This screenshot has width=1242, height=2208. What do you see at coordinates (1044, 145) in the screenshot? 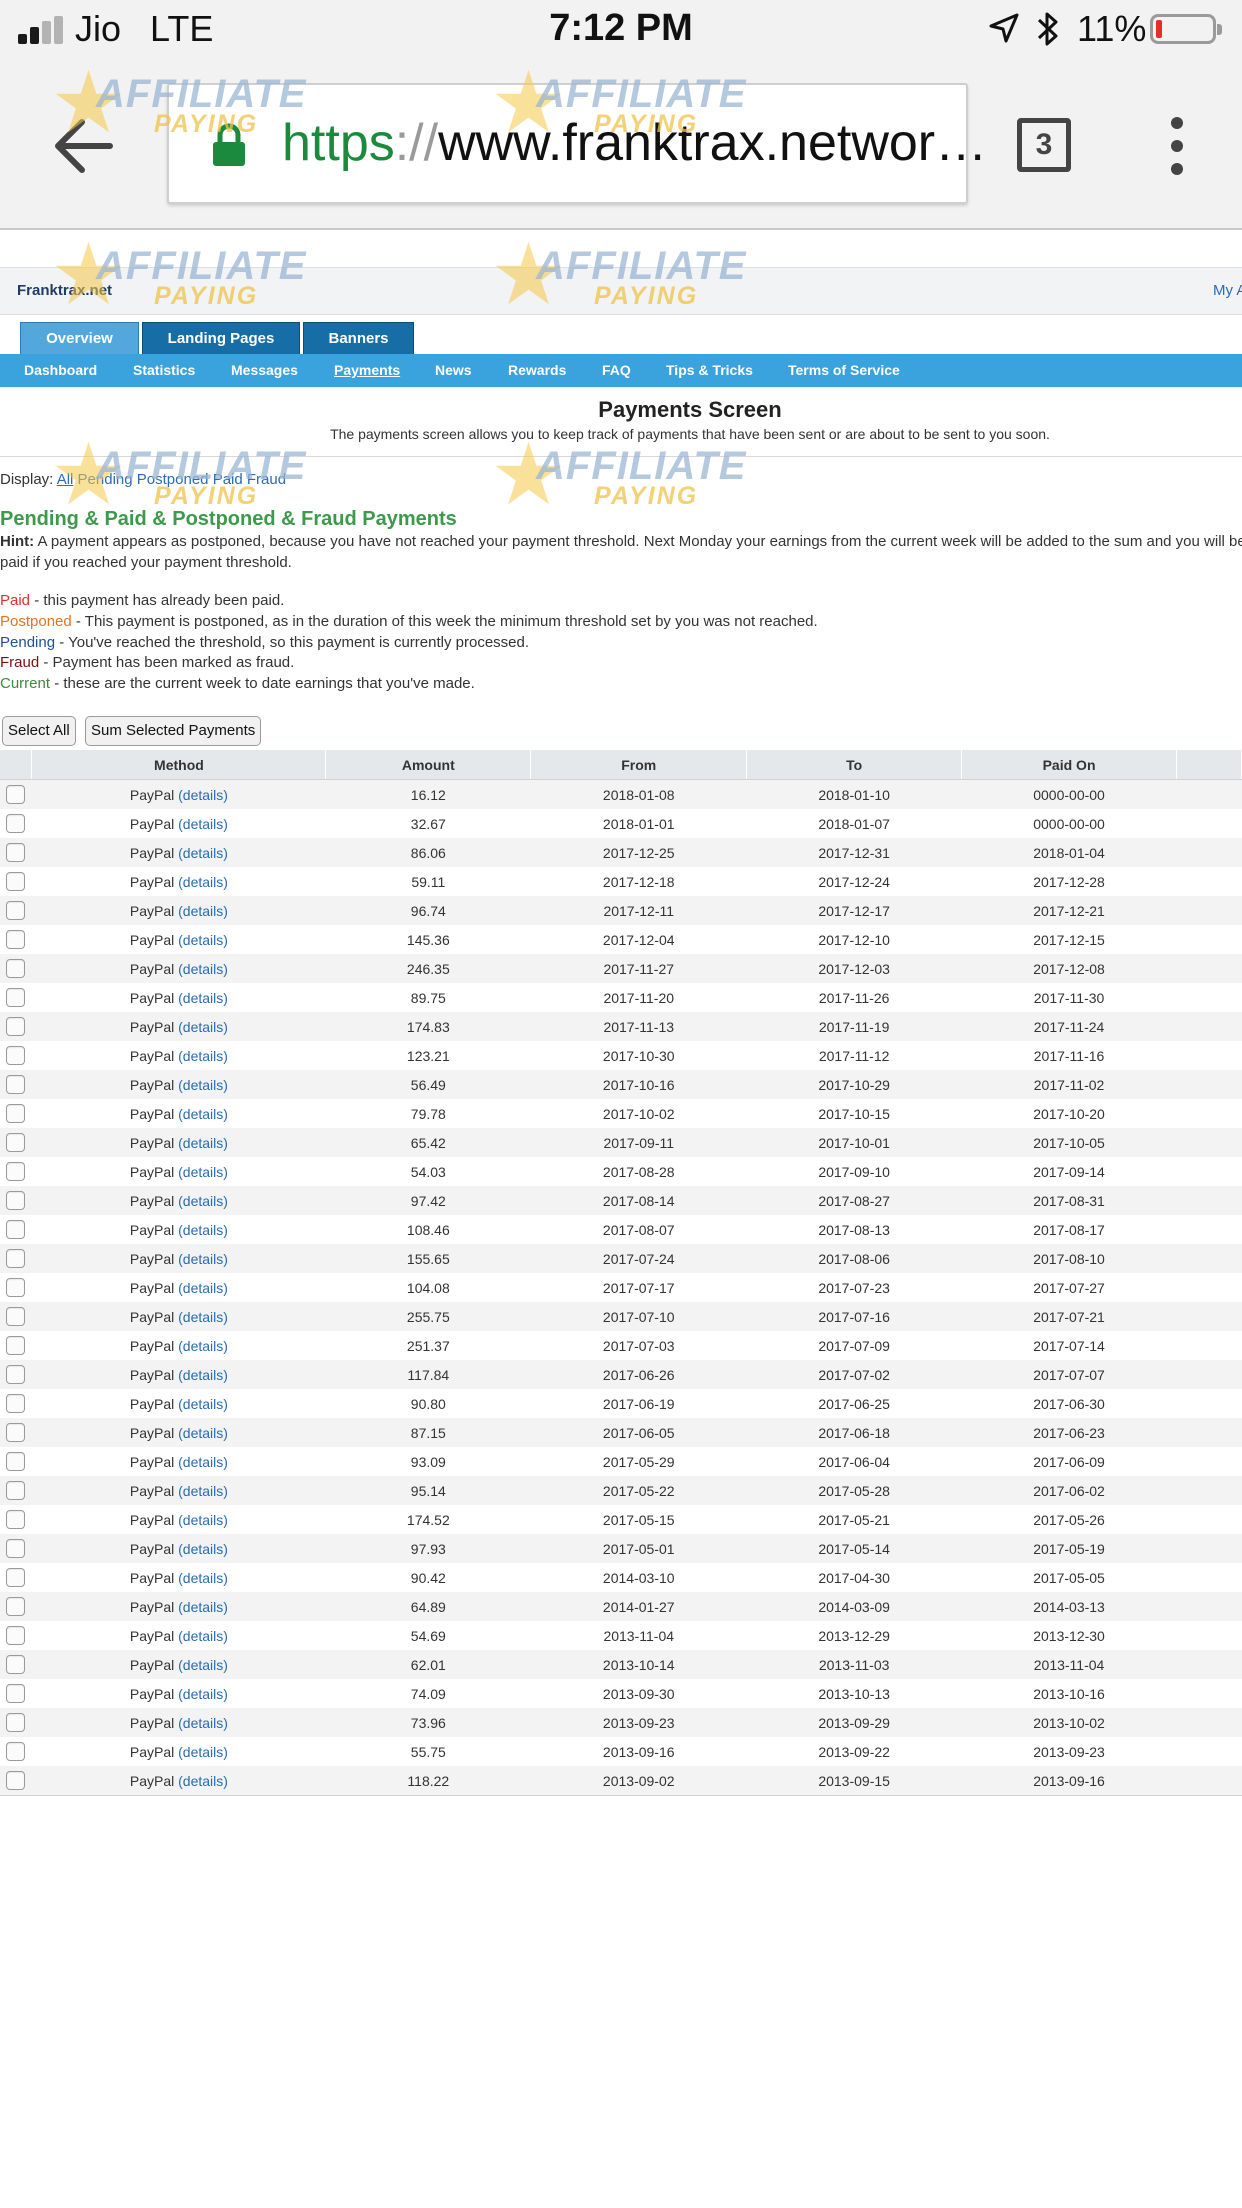
I see `tab-switcher-button: 3` at bounding box center [1044, 145].